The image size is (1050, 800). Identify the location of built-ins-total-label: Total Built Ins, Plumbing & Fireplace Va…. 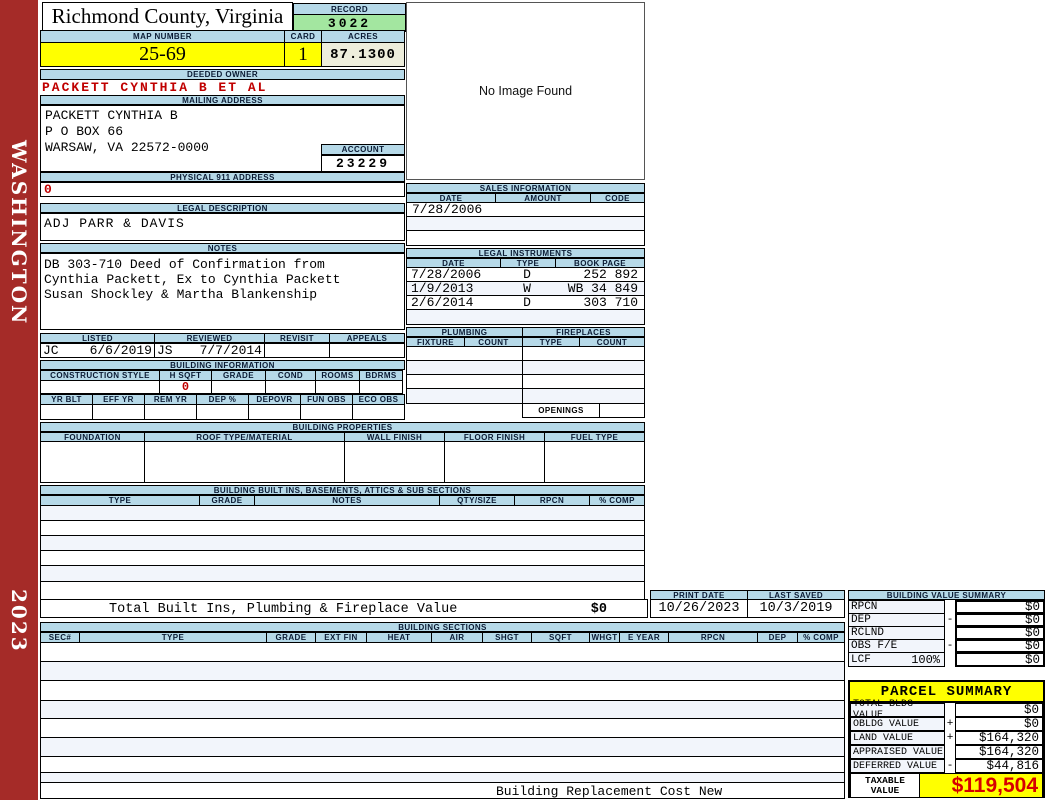
(283, 609).